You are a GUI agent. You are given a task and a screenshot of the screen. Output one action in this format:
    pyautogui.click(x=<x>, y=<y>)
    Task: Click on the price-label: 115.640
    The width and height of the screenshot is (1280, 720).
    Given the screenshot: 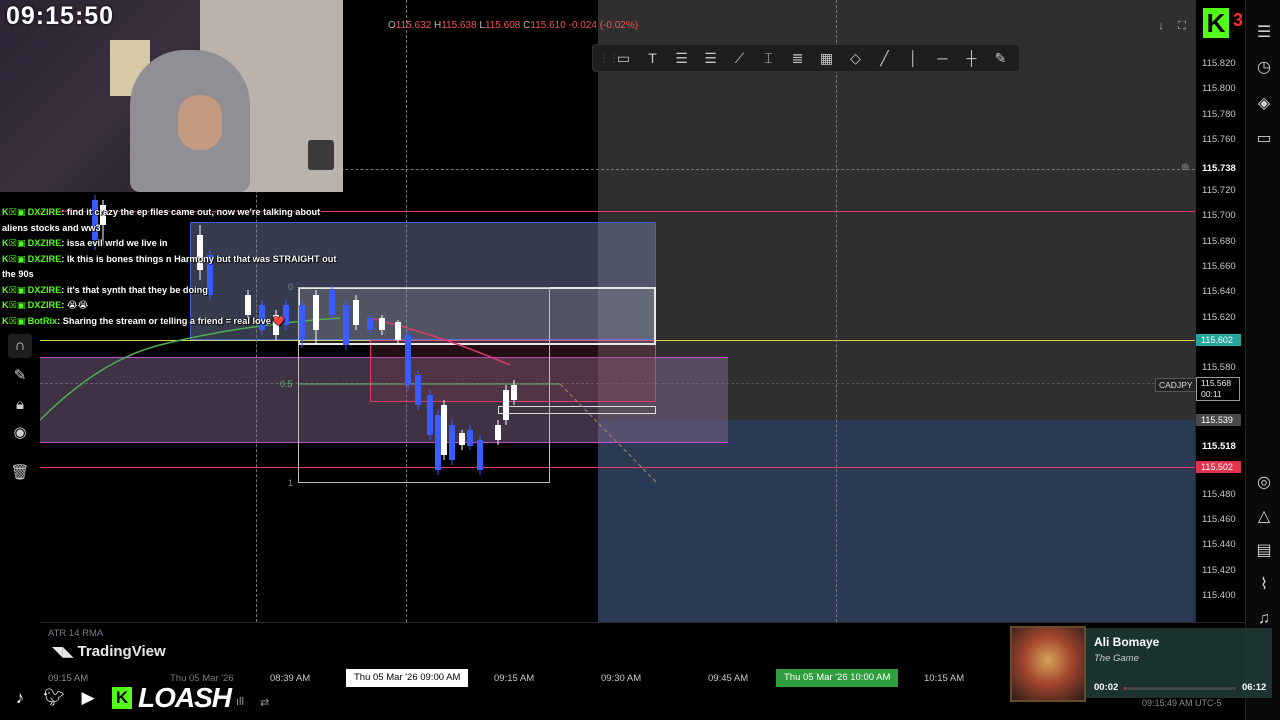 What is the action you would take?
    pyautogui.click(x=1219, y=291)
    